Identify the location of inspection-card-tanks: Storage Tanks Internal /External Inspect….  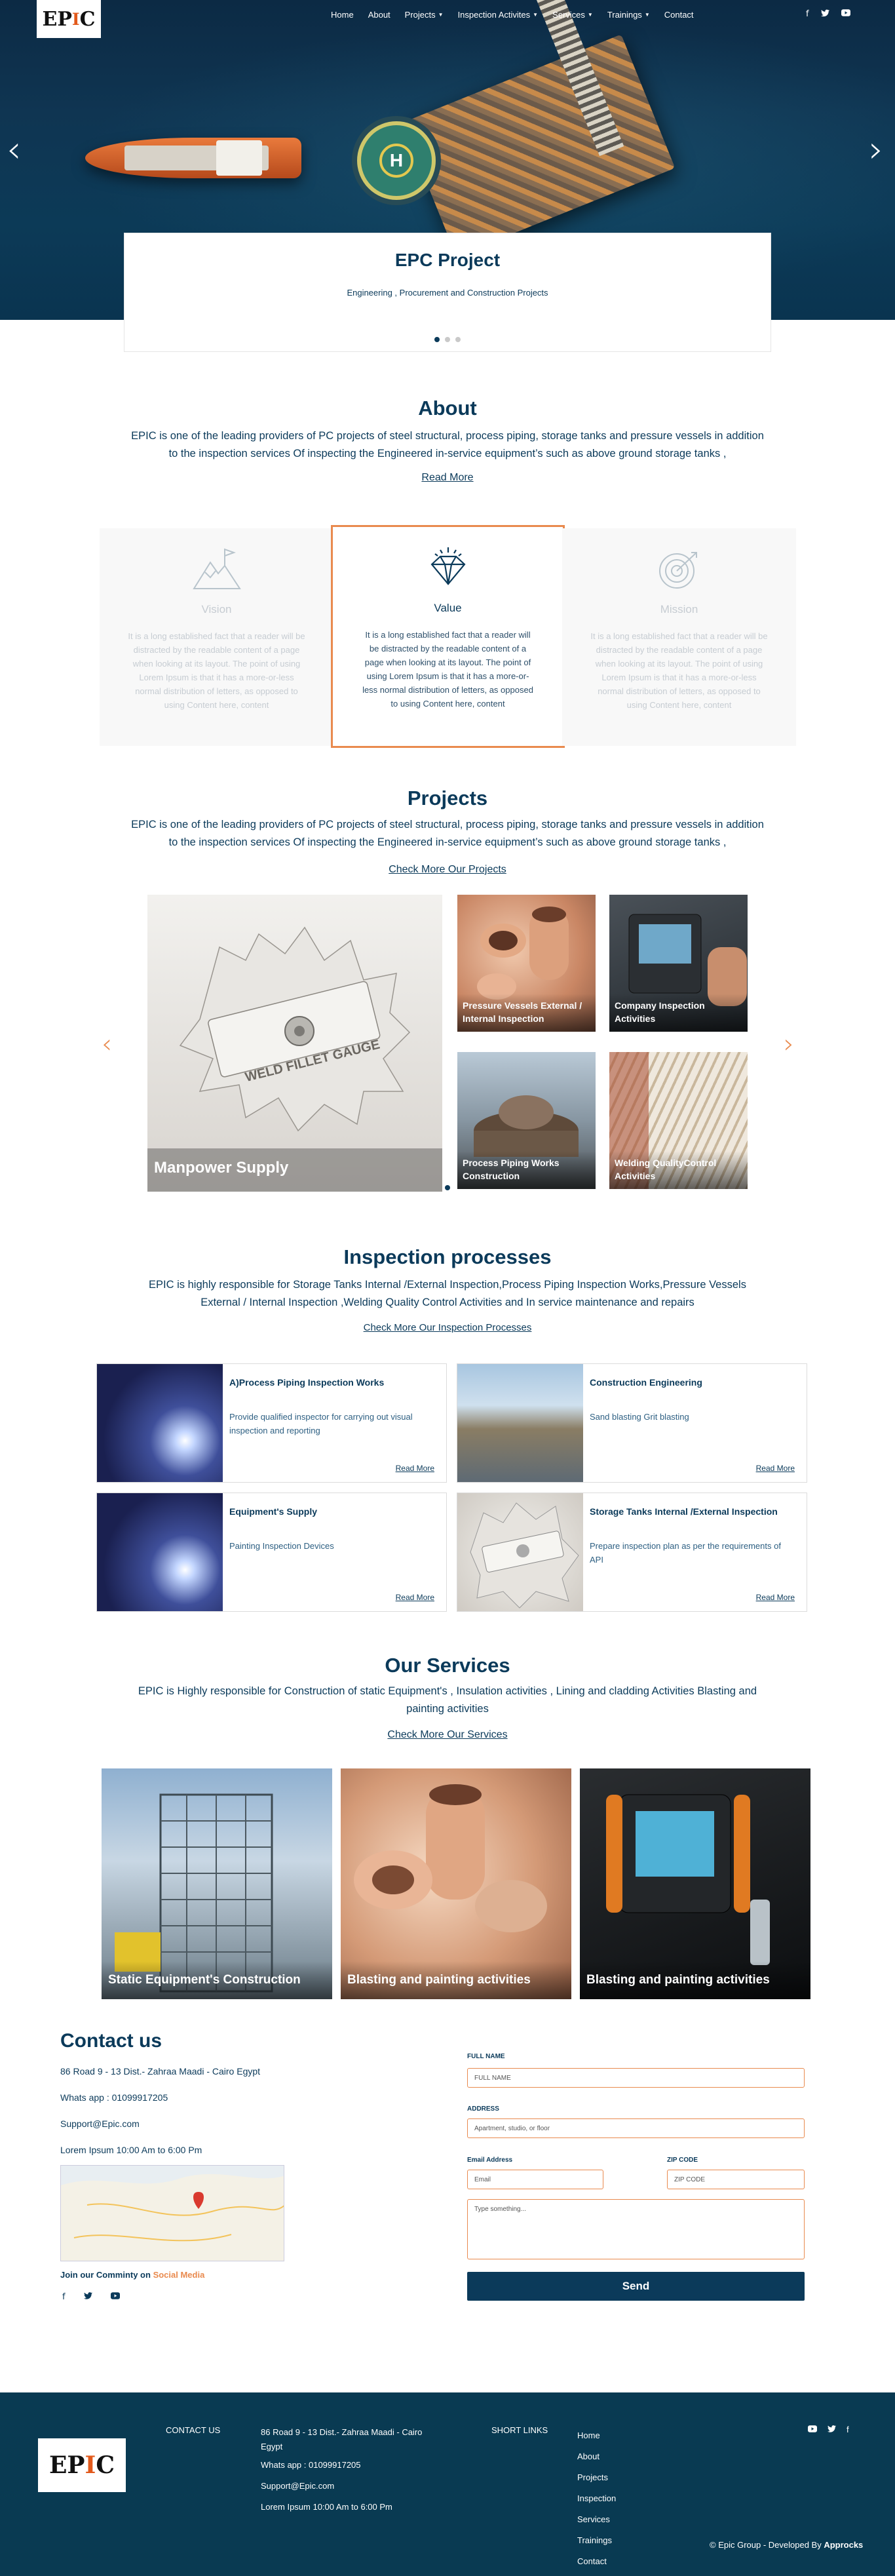
(632, 1552).